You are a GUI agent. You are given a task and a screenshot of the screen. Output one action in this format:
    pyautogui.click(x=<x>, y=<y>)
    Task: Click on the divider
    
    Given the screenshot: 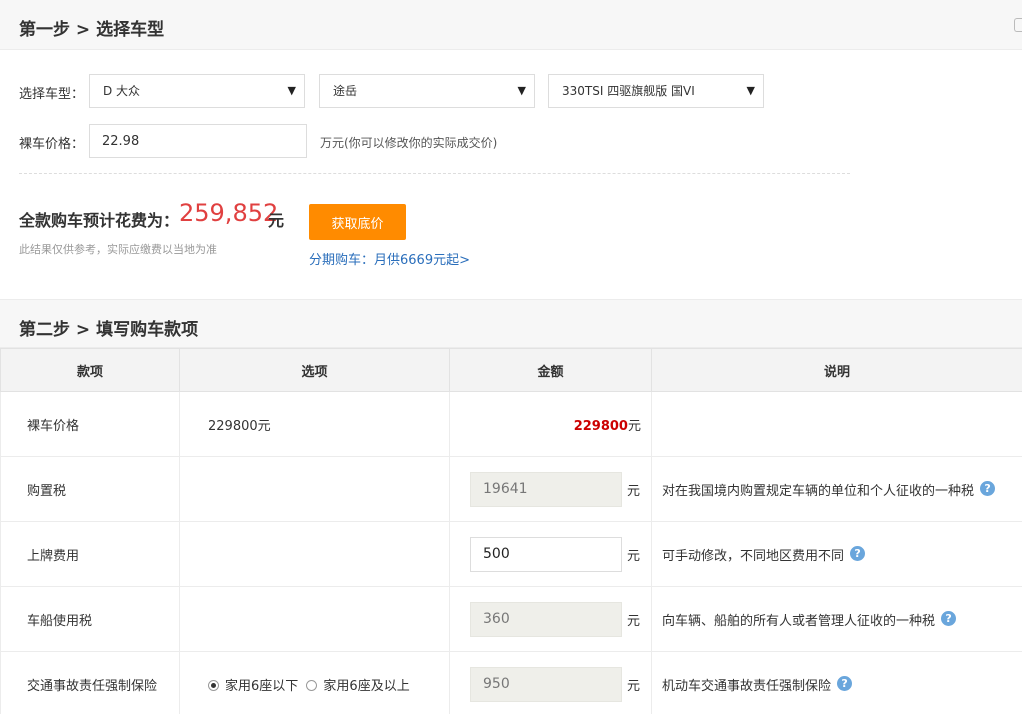 What is the action you would take?
    pyautogui.click(x=434, y=173)
    